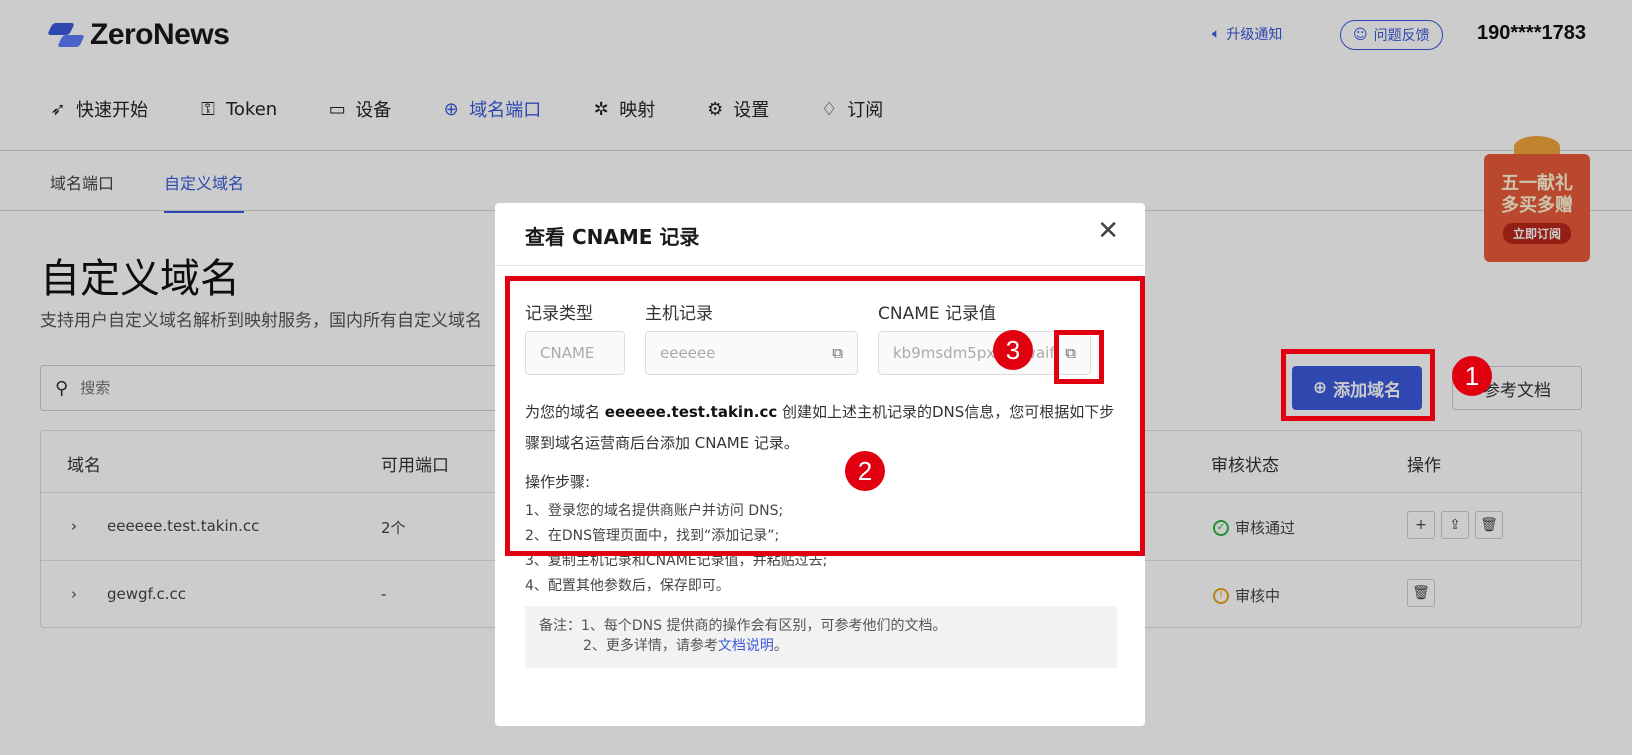  I want to click on modal-title: 查看 CNAME 记录, so click(612, 237).